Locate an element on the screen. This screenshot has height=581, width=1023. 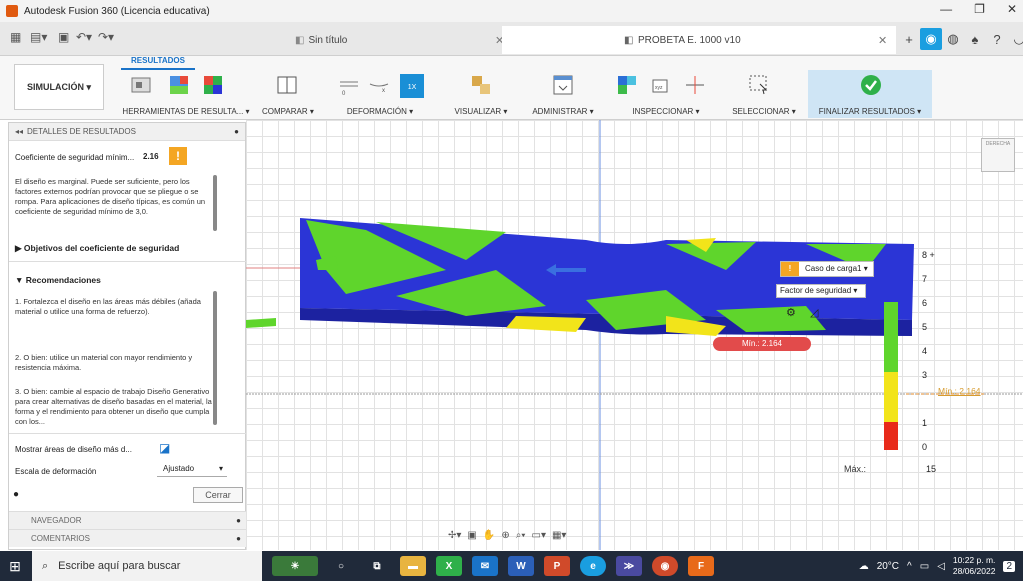
pan-icon: ✋ is located at coordinates (489, 537).